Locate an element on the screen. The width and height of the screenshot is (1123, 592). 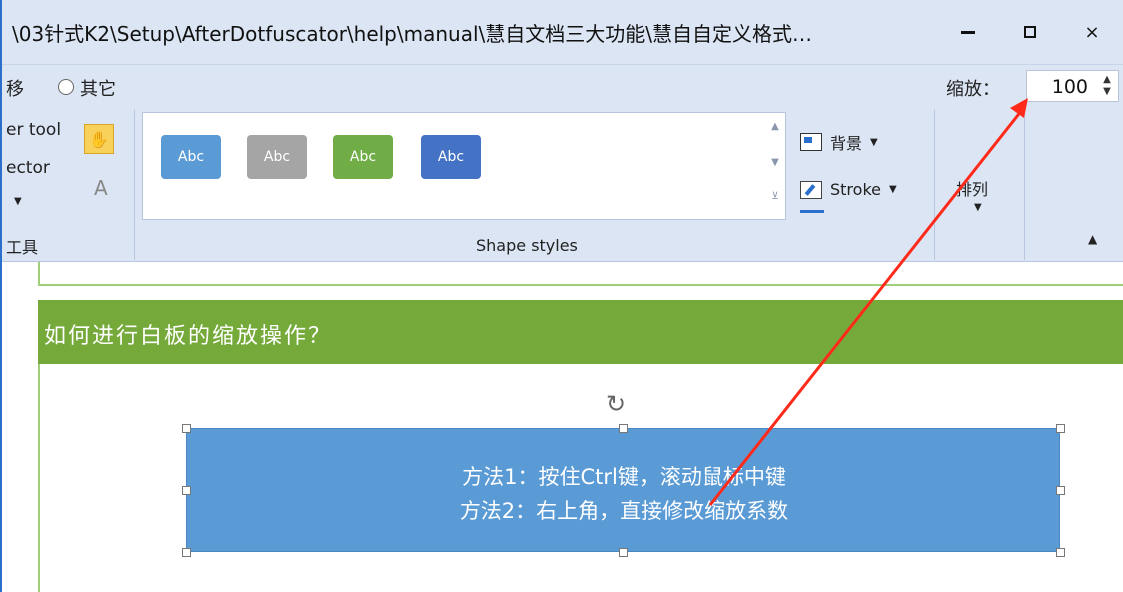
spin-up-icon: ▲ is located at coordinates (1107, 80).